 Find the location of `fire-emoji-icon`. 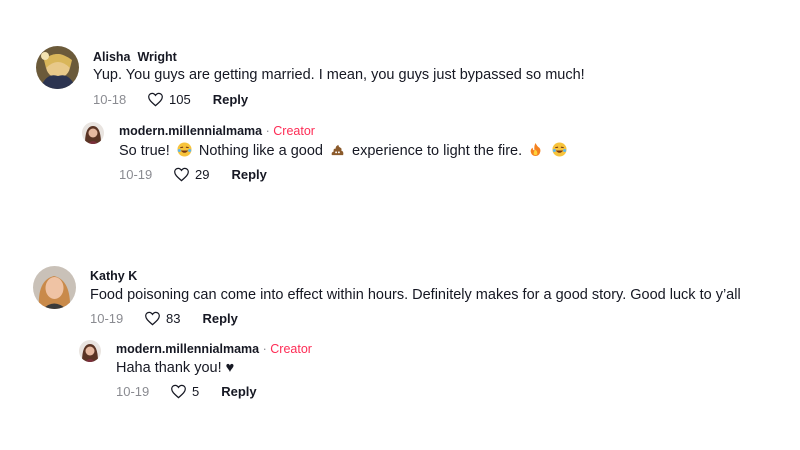

fire-emoji-icon is located at coordinates (535, 151).